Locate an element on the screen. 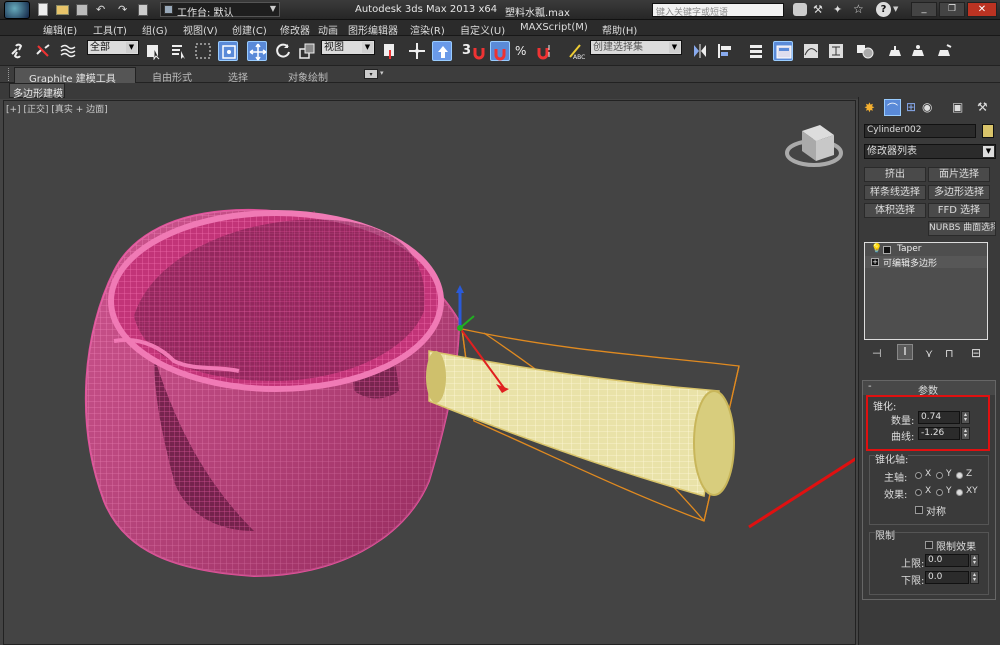  angle-snap-icon is located at coordinates (500, 51).